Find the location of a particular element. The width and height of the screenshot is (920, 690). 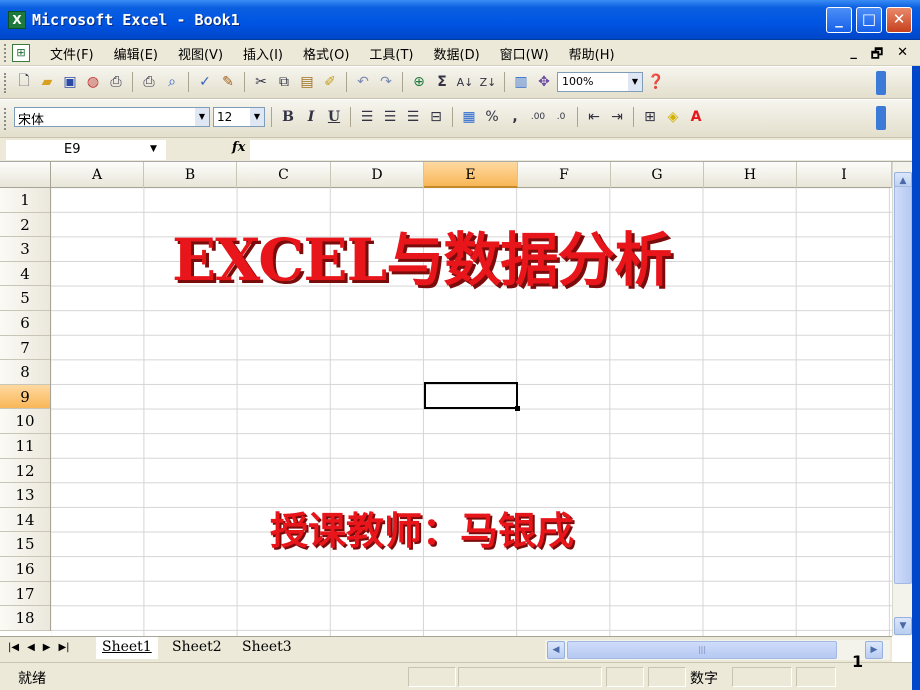

vertical-scrollbar: ▲ ▼ is located at coordinates (902, 399).